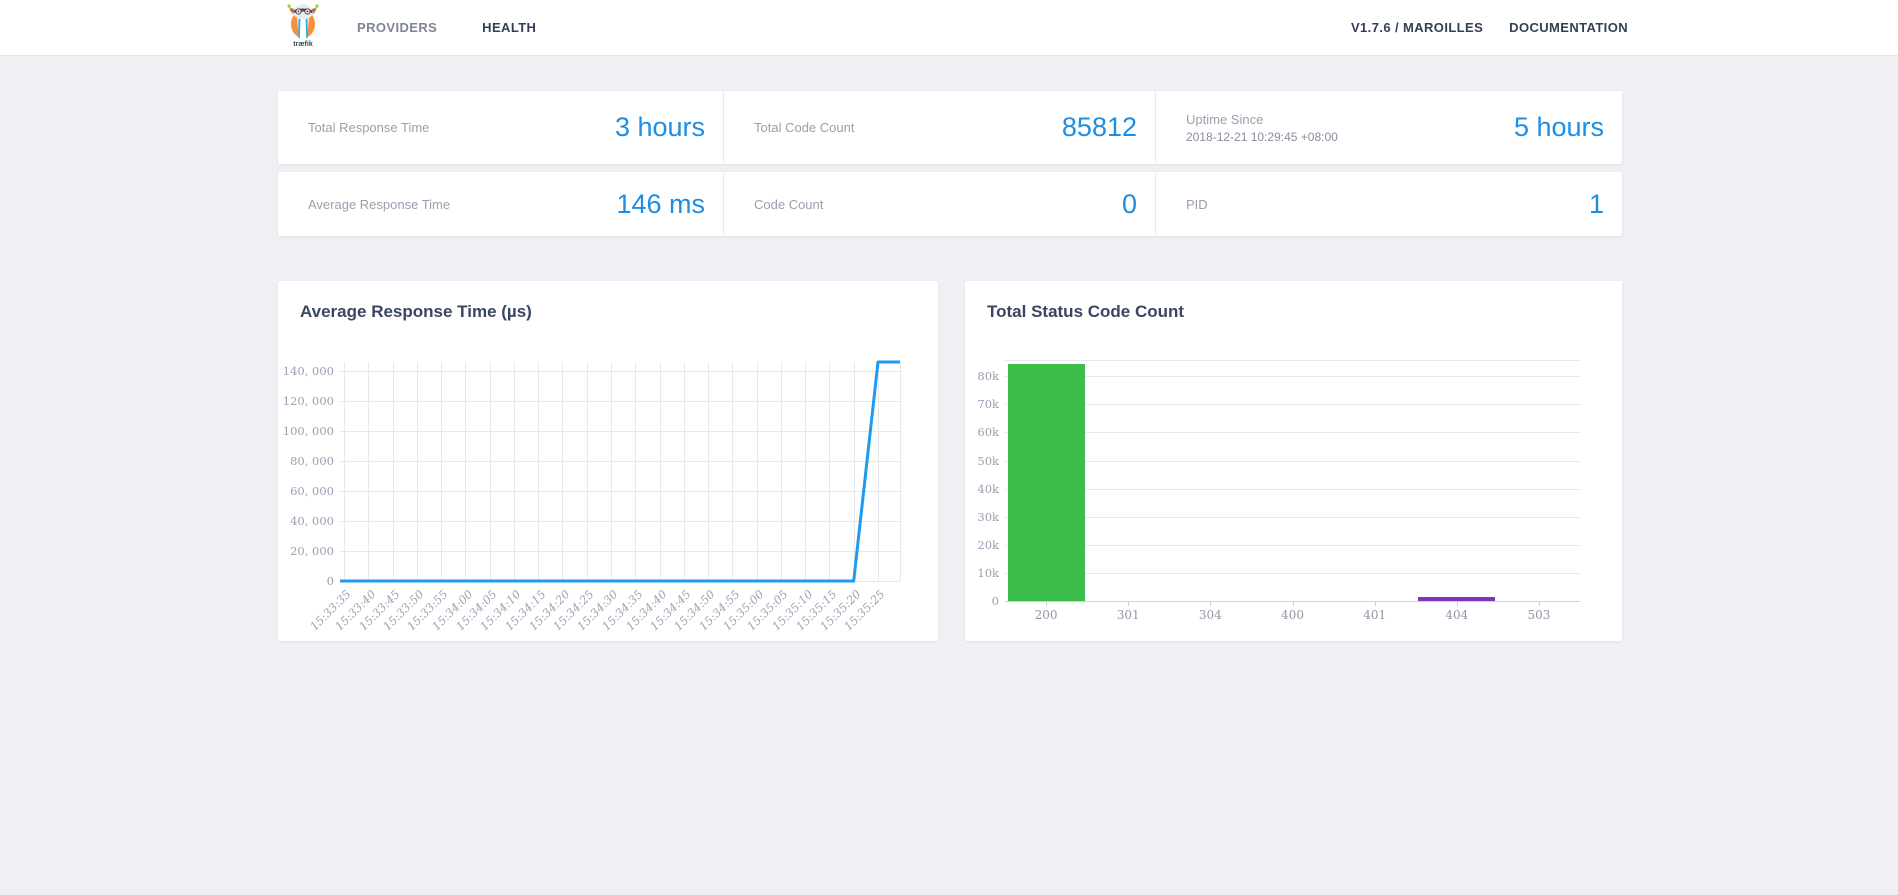 The width and height of the screenshot is (1898, 895). What do you see at coordinates (369, 127) in the screenshot?
I see `stat-label: Total Response Time` at bounding box center [369, 127].